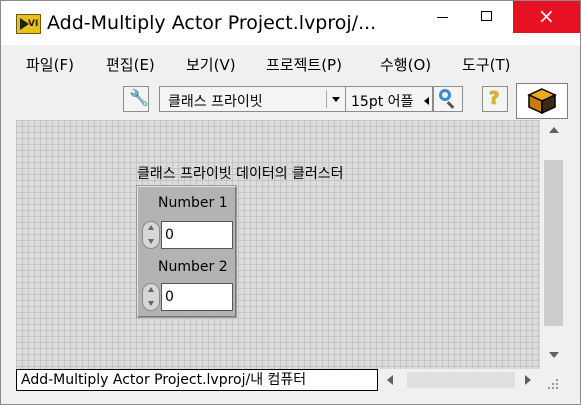 The height and width of the screenshot is (405, 581). Describe the element at coordinates (197, 235) in the screenshot. I see `number-1-input: 0` at that location.